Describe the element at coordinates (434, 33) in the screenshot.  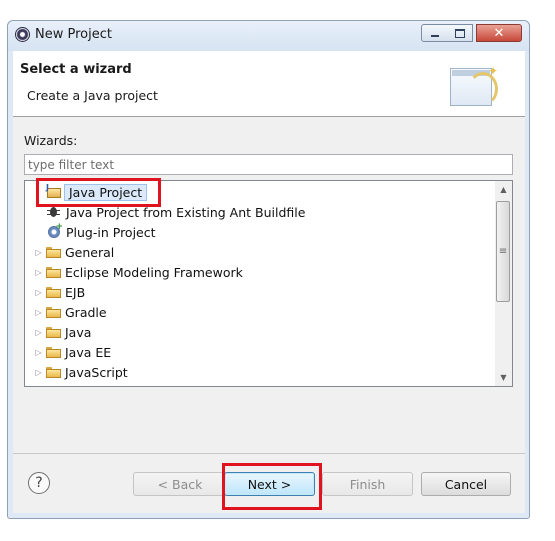
I see `minimize-button` at that location.